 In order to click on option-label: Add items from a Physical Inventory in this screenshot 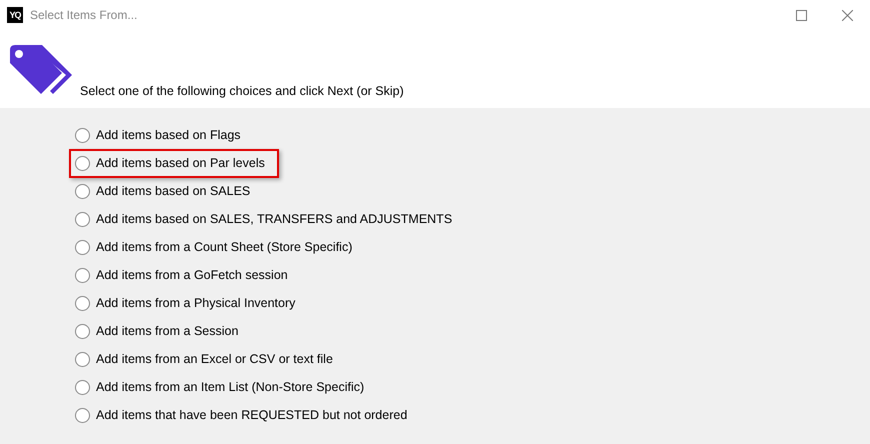, I will do `click(196, 303)`.